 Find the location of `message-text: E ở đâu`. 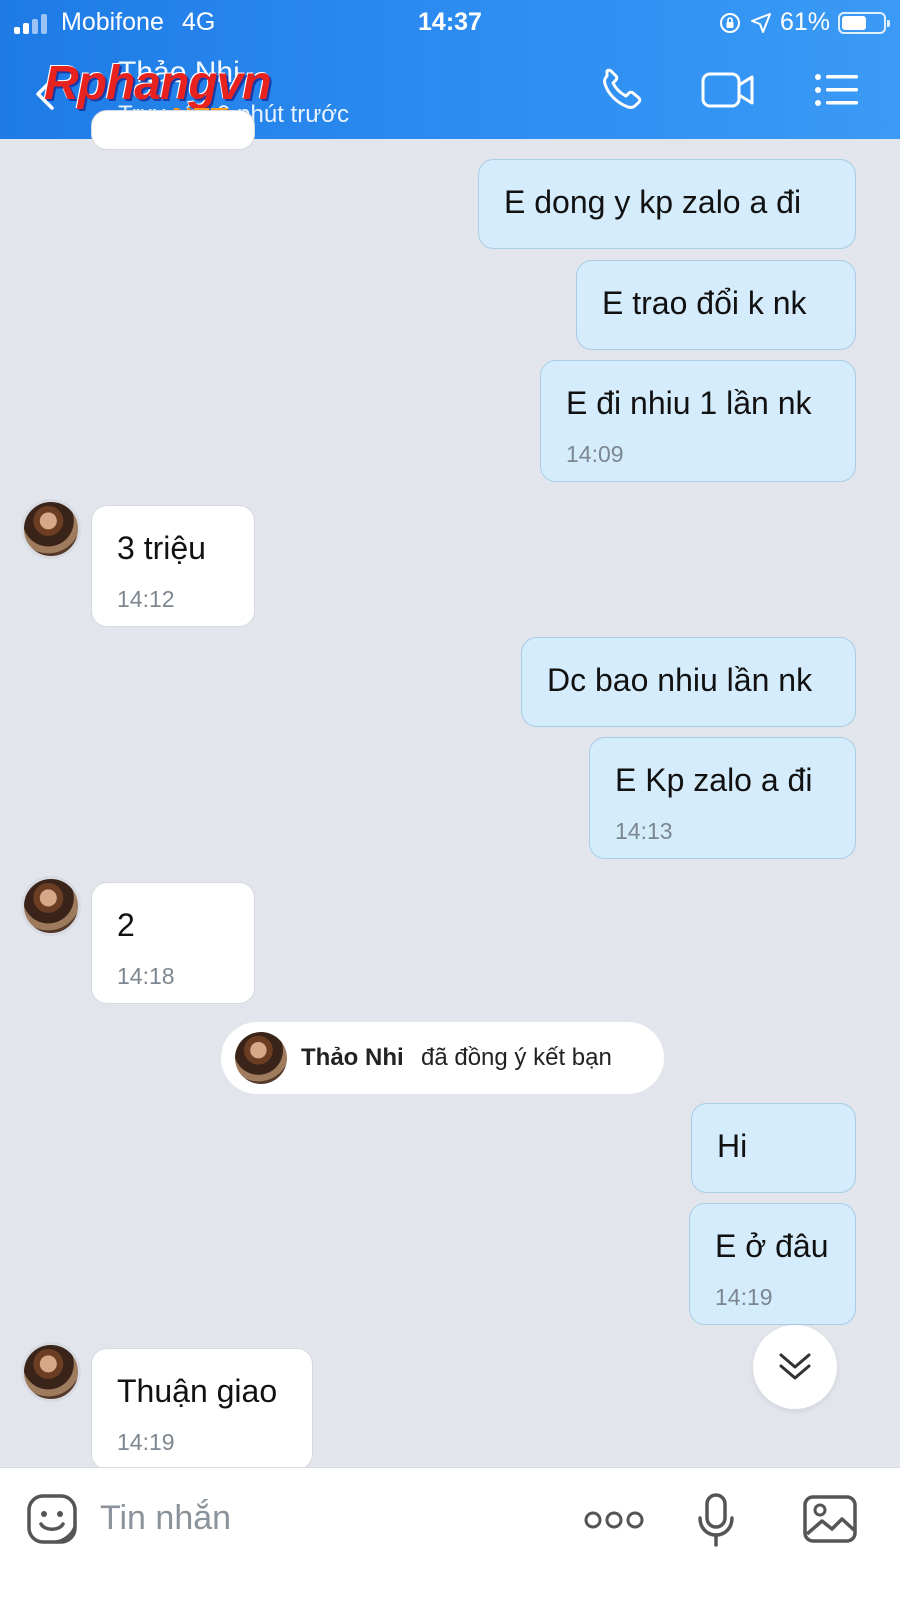

message-text: E ở đâu is located at coordinates (772, 1246).